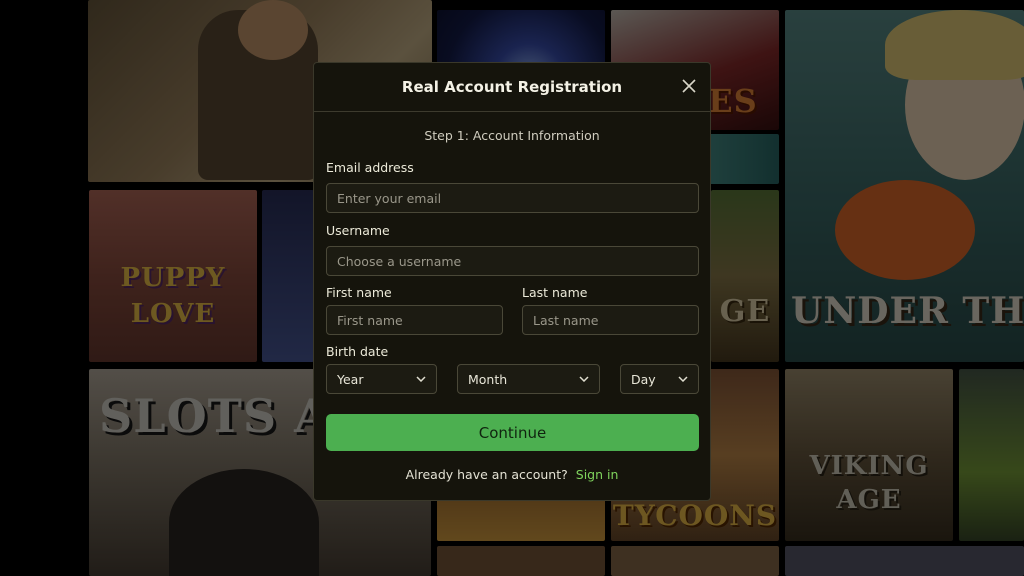 This screenshot has width=1024, height=576. Describe the element at coordinates (414, 320) in the screenshot. I see `first-name-input` at that location.